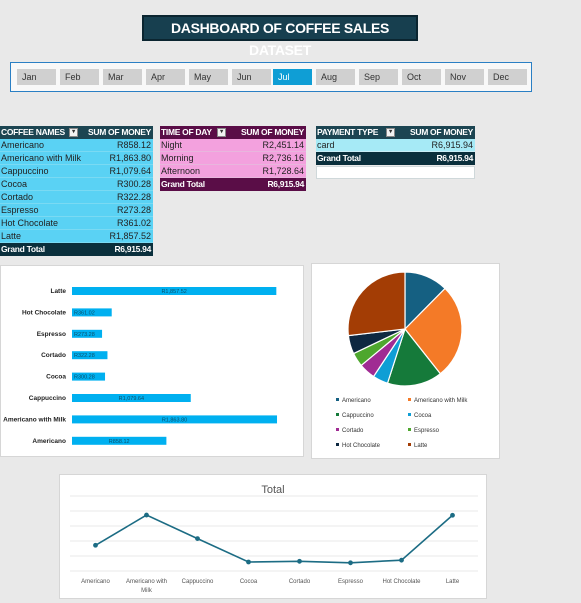 This screenshot has width=581, height=603. Describe the element at coordinates (25, 171) in the screenshot. I see `row-label: Cappuccino` at that location.